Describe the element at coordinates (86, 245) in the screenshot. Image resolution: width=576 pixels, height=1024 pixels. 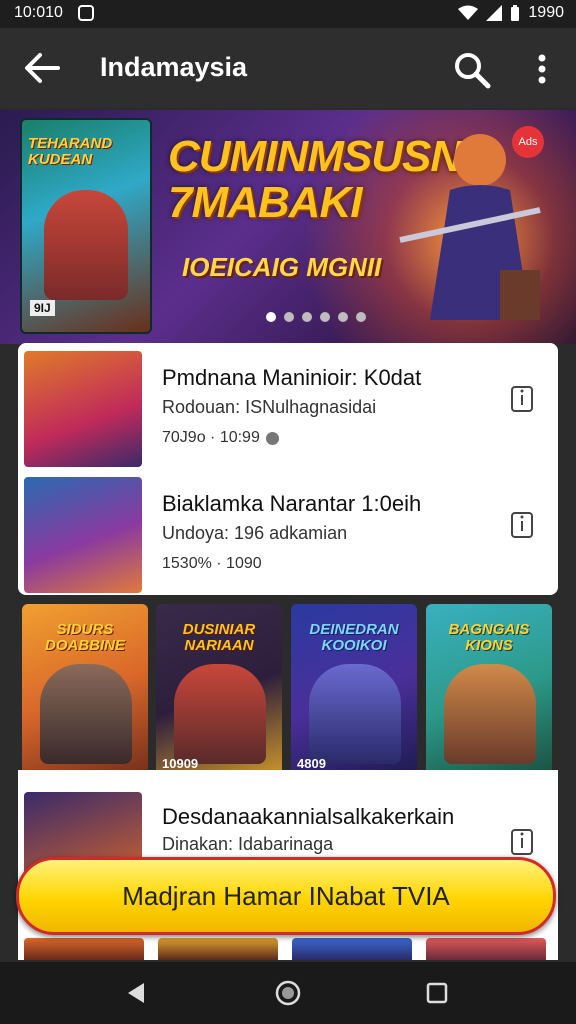
I see `poster-character` at that location.